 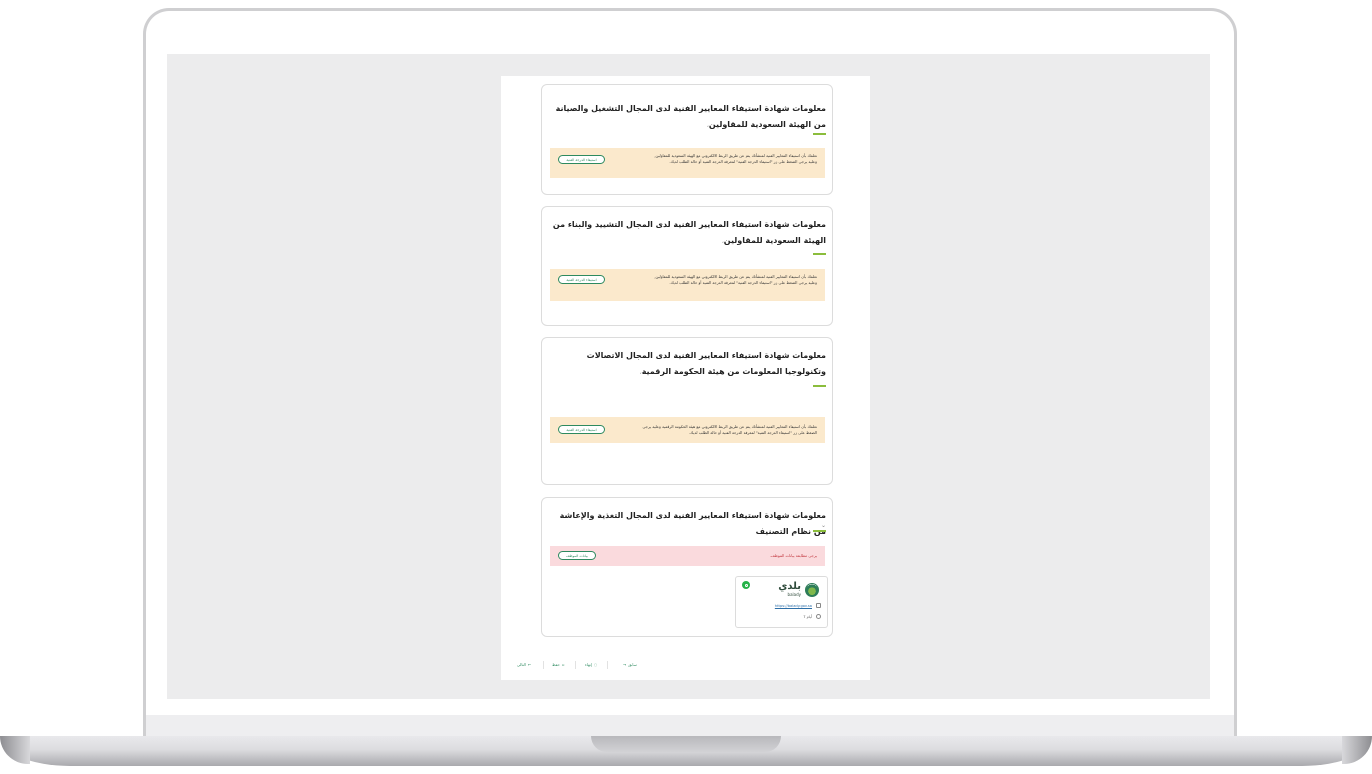 I want to click on balady-contact-box: بلدي balady https://balady.gov.sa 7 أيام, so click(x=781, y=602).